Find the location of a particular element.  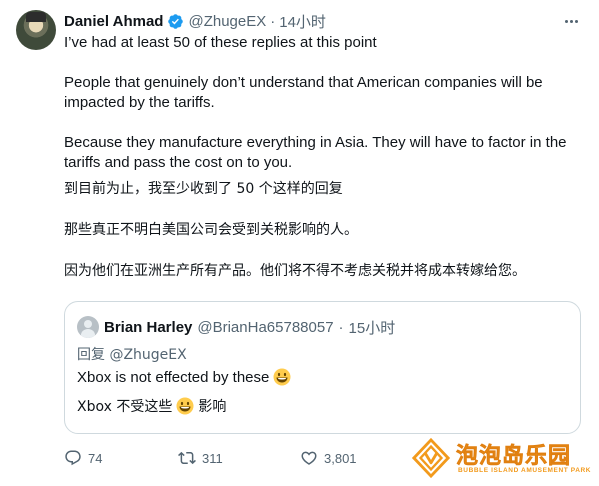

quoted-text-1-label: Xbox is not effected by these is located at coordinates (173, 377).